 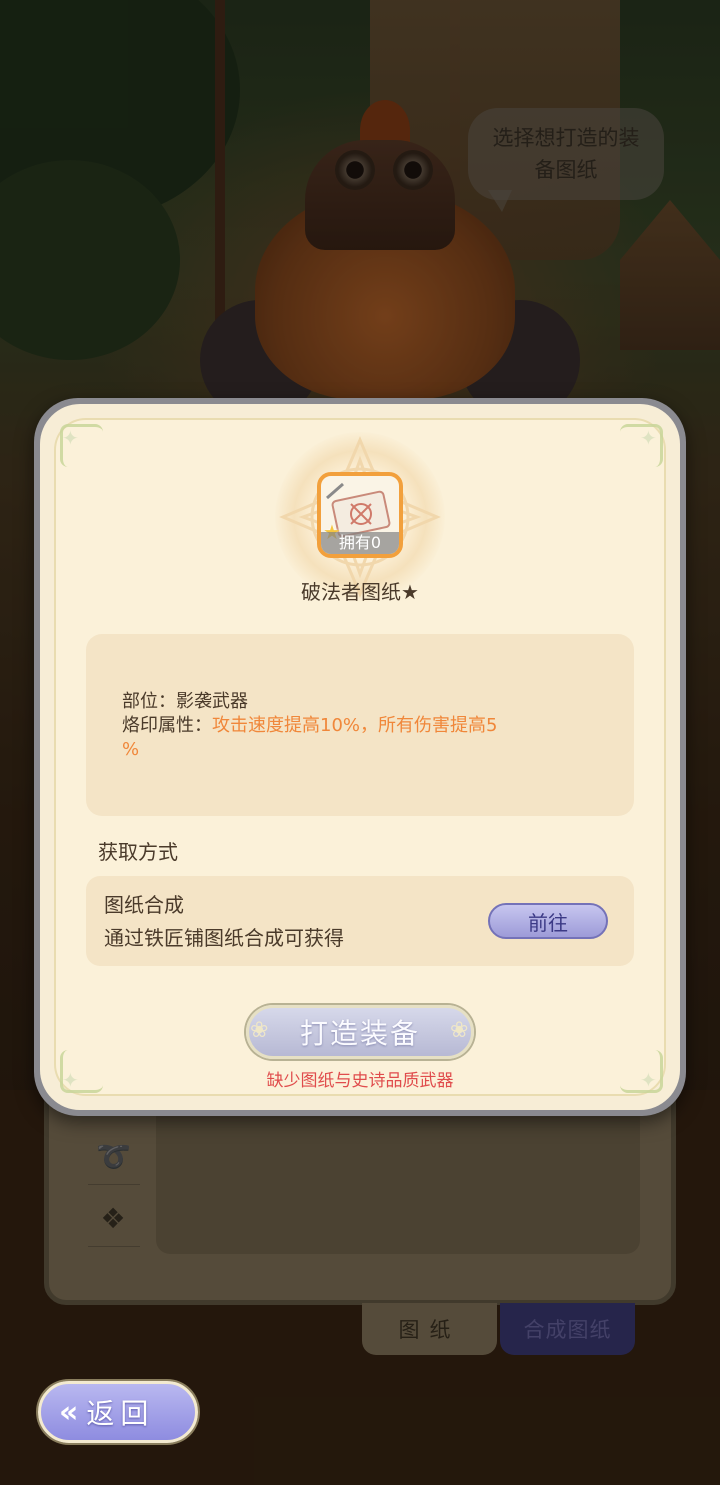 I want to click on imprint-label: 烙印属性：, so click(x=167, y=725).